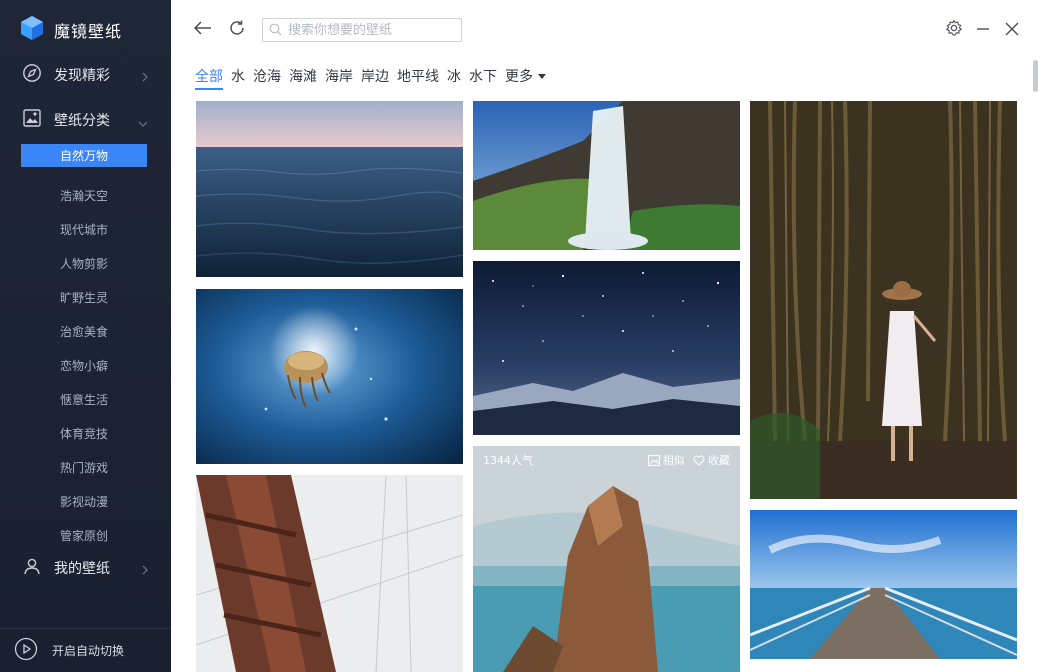 The width and height of the screenshot is (1042, 672). Describe the element at coordinates (719, 460) in the screenshot. I see `favorite-label: 收藏` at that location.